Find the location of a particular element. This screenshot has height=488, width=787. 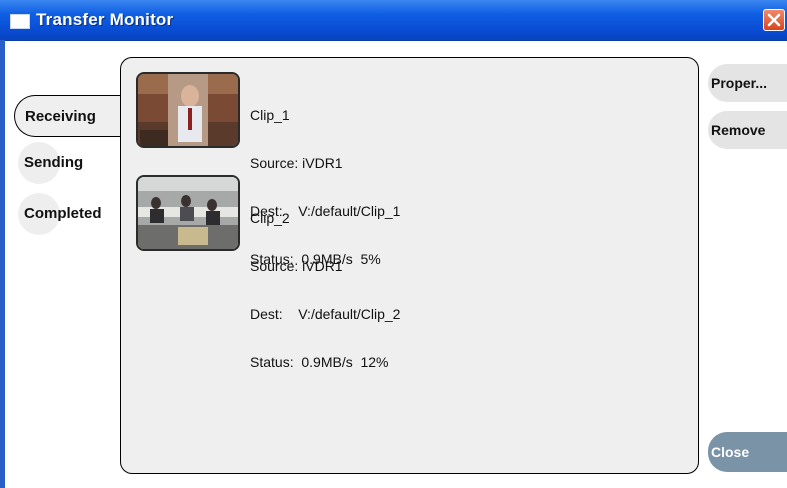

tab-receiving: Receiving is located at coordinates (70, 116).